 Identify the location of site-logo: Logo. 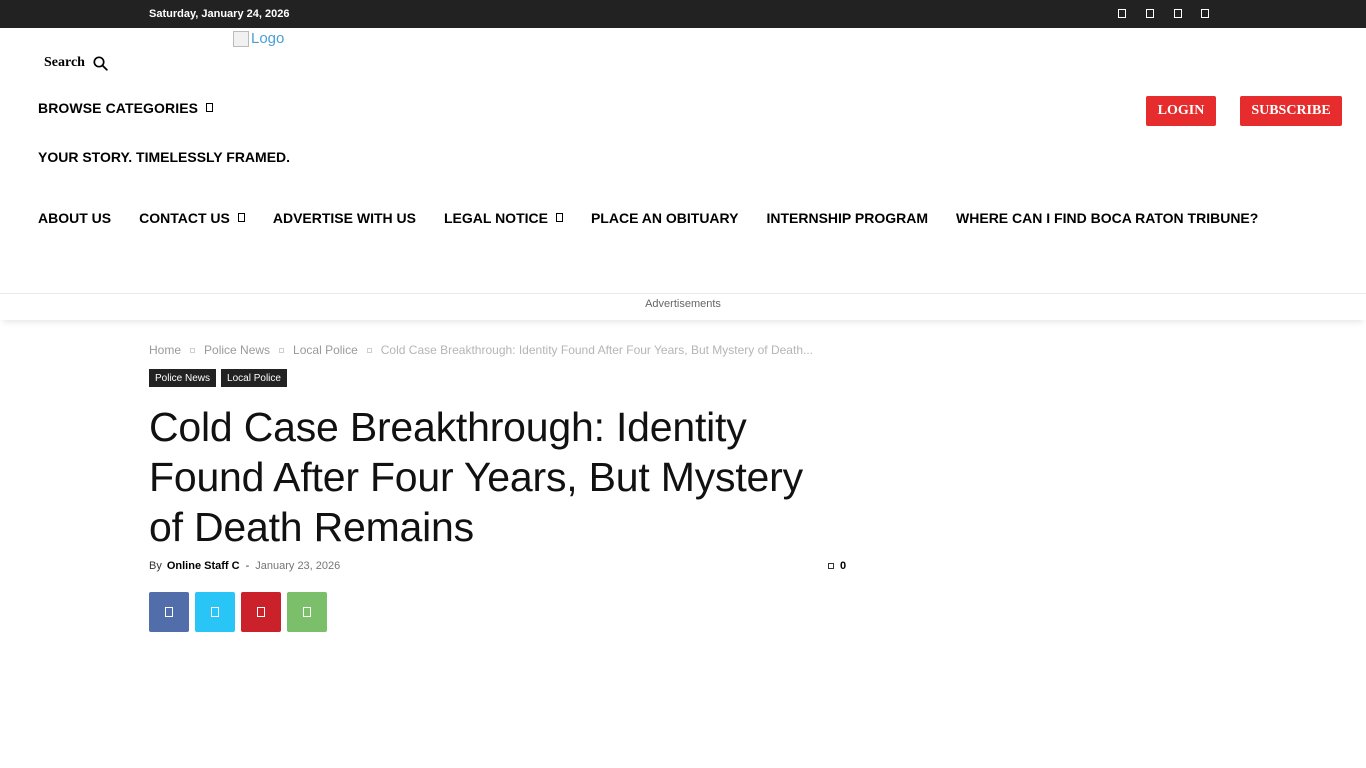
(258, 38).